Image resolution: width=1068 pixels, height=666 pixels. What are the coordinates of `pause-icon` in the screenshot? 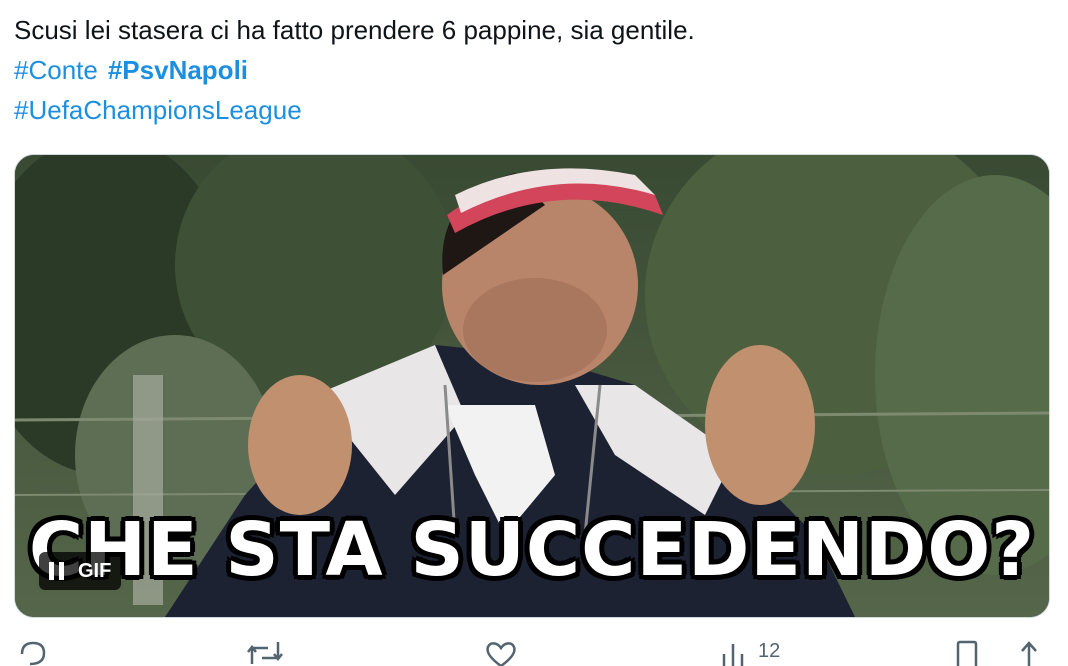 It's located at (56, 571).